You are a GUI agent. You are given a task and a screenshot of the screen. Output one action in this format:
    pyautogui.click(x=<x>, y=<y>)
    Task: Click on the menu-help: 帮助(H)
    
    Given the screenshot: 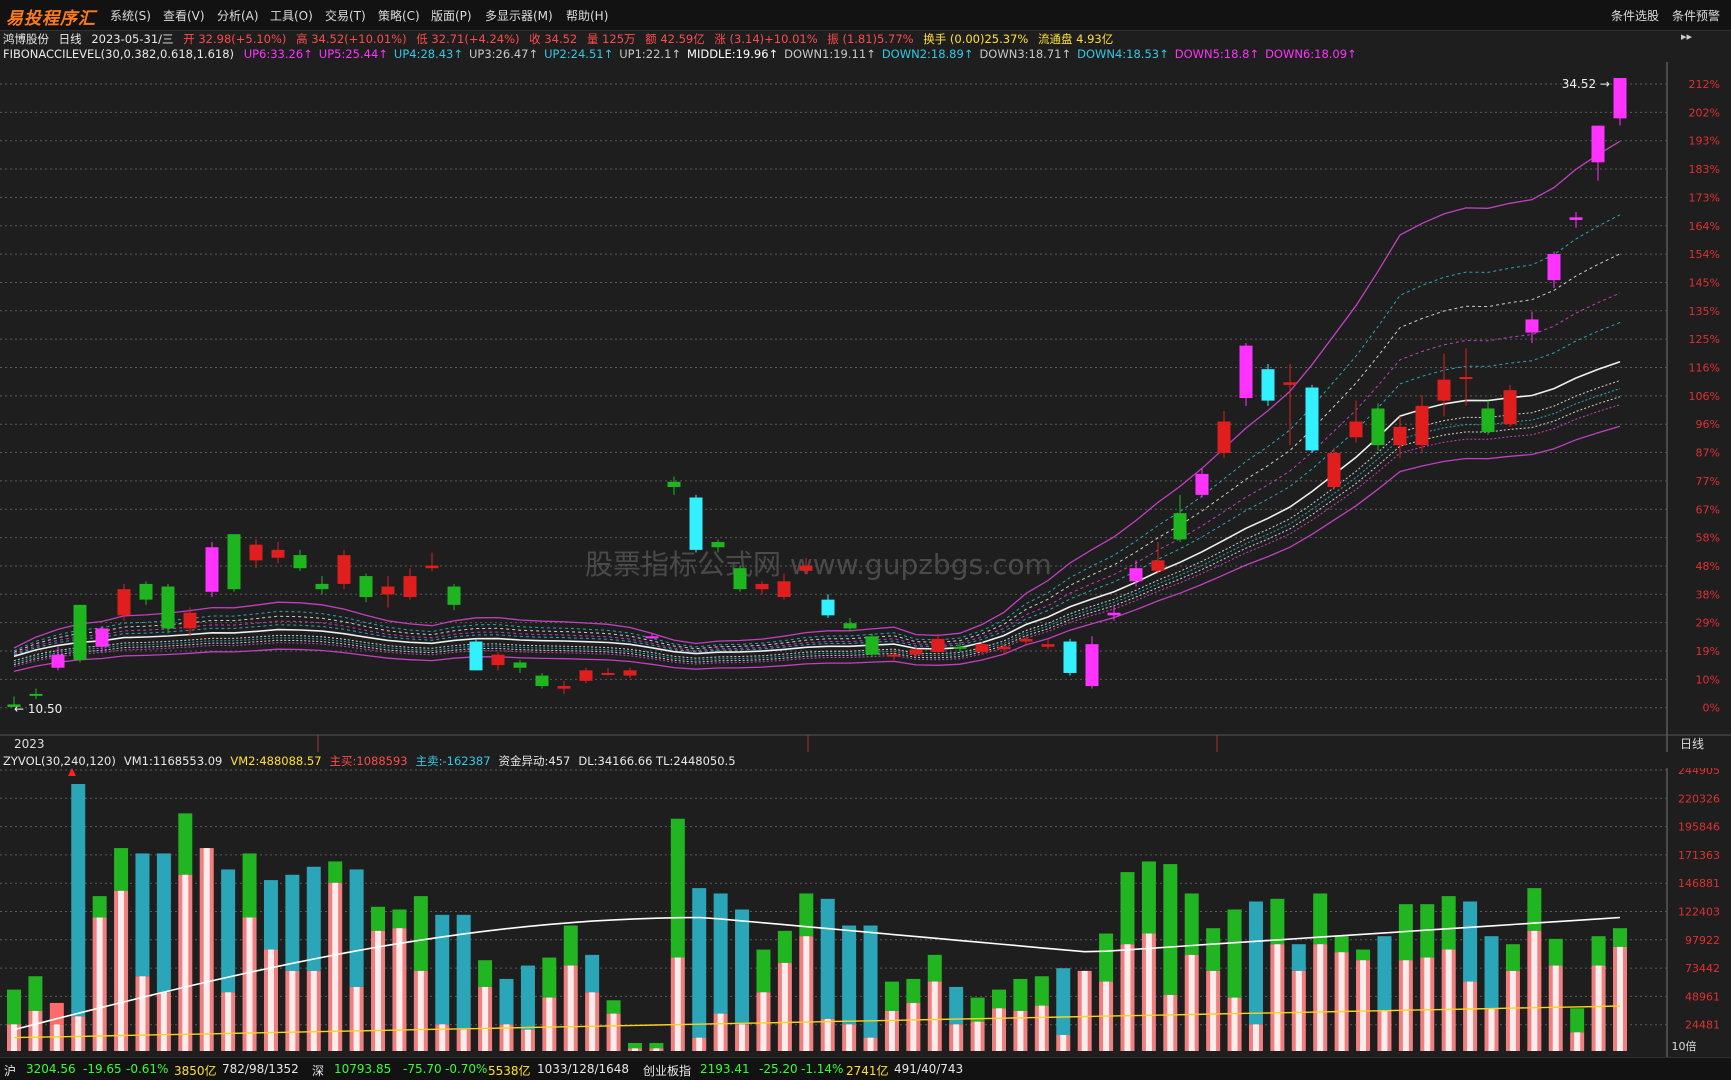 What is the action you would take?
    pyautogui.click(x=587, y=15)
    